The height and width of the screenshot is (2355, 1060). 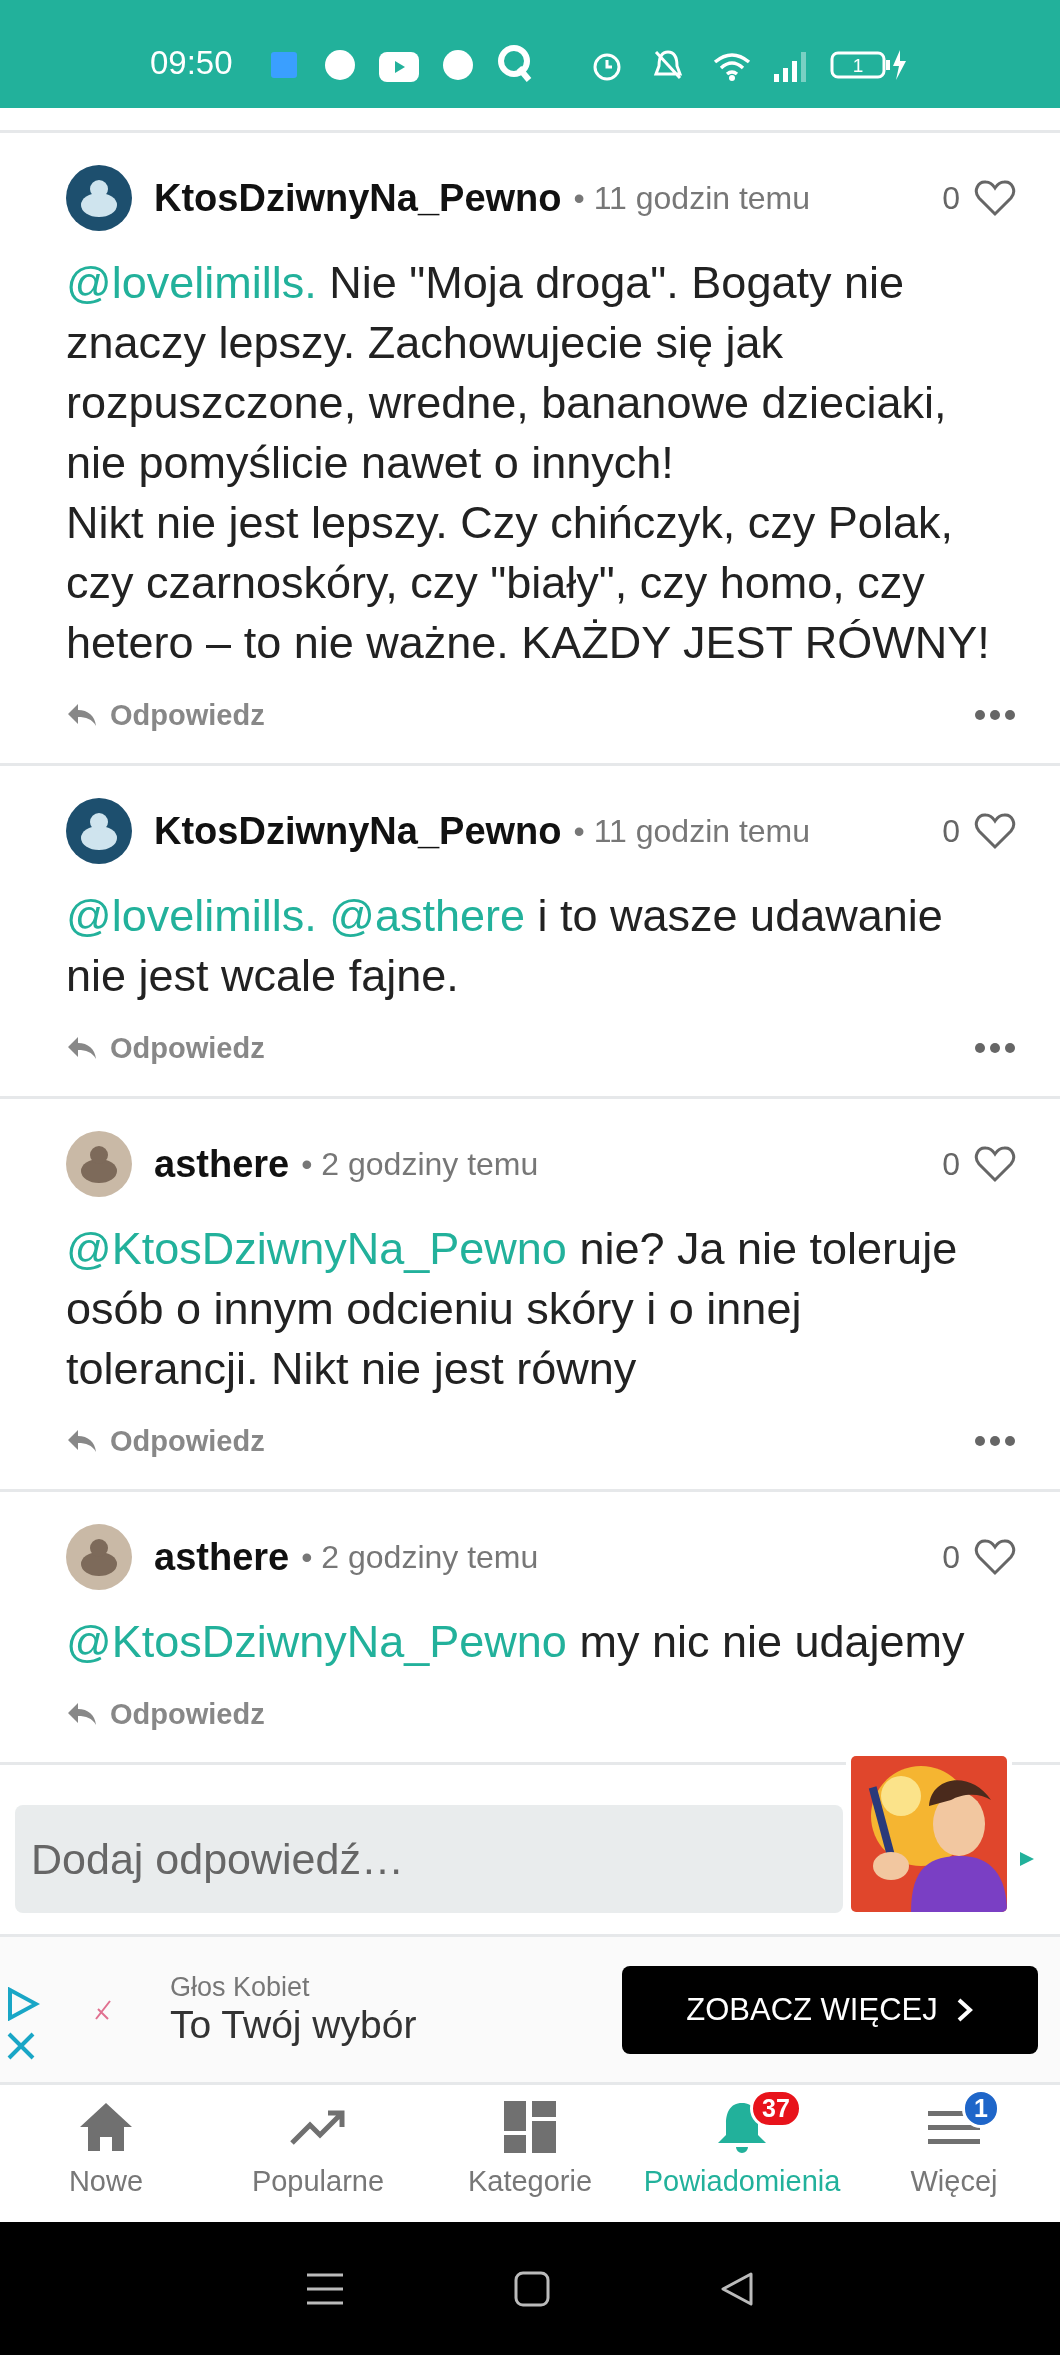 I want to click on mention-link: @asthere, so click(x=427, y=915).